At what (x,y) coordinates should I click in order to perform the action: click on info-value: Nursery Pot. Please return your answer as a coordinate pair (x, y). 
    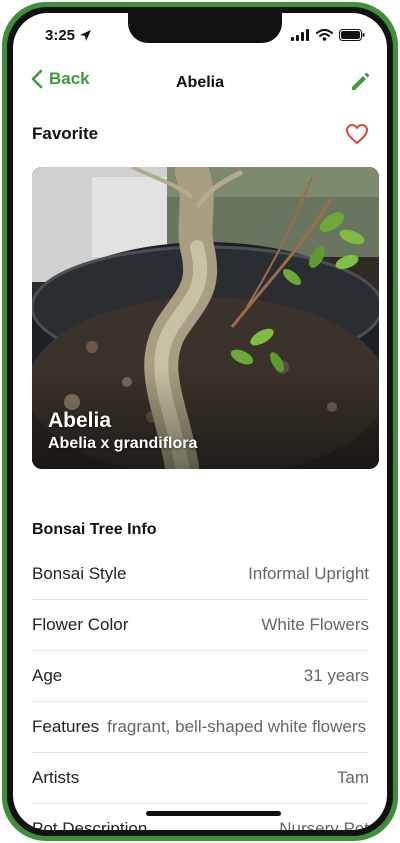
    Looking at the image, I should click on (324, 824).